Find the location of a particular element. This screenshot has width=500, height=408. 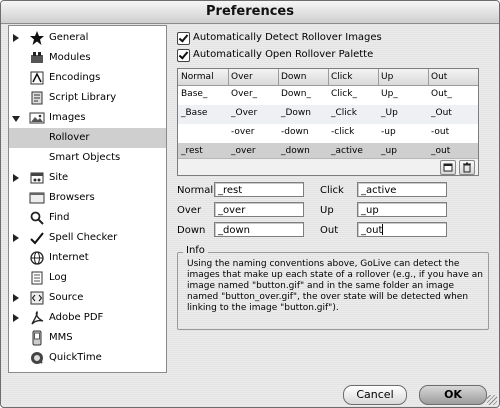

images-icon is located at coordinates (37, 118).